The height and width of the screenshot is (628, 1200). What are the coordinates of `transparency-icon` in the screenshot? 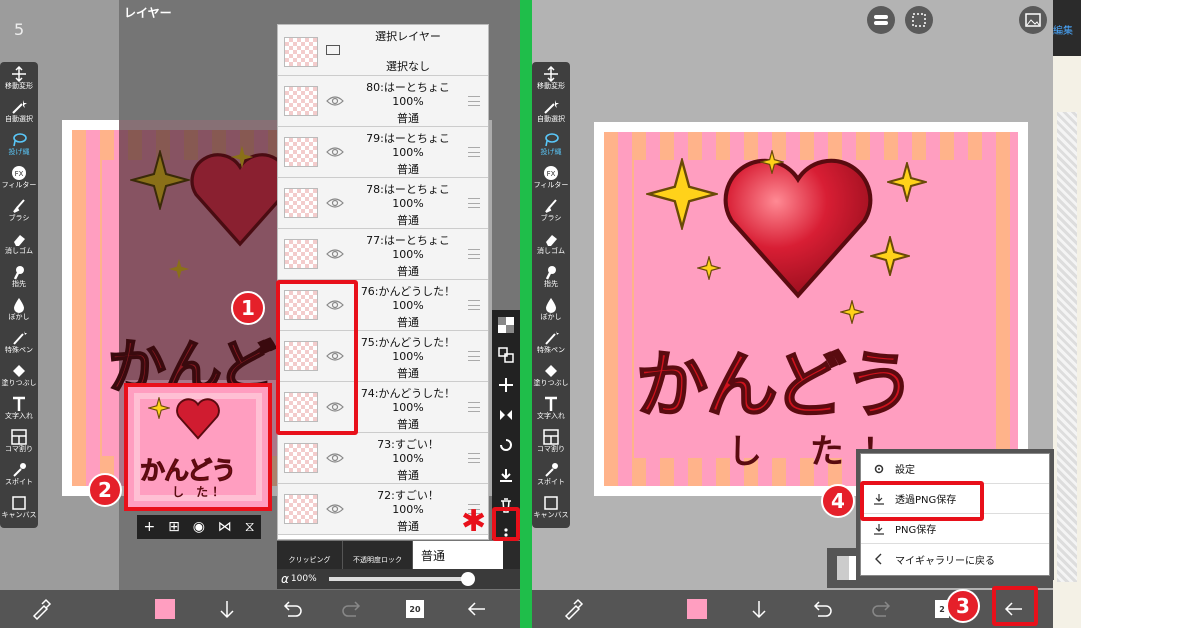 It's located at (506, 325).